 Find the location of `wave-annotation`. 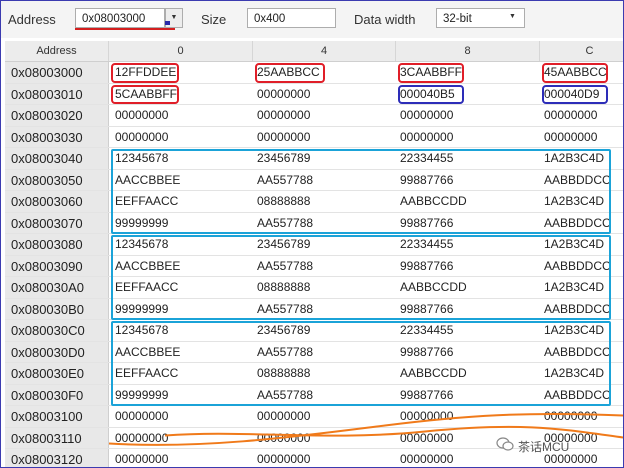

wave-annotation is located at coordinates (365, 429).